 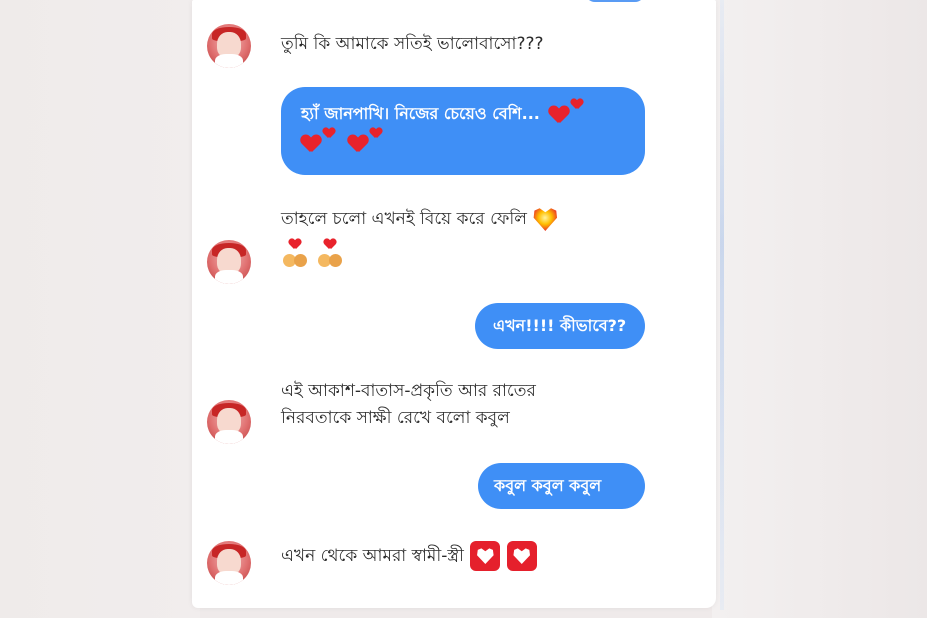 What do you see at coordinates (404, 219) in the screenshot?
I see `message-text: তাহলে চলো এখনই বিয়ে করে ফেলি` at bounding box center [404, 219].